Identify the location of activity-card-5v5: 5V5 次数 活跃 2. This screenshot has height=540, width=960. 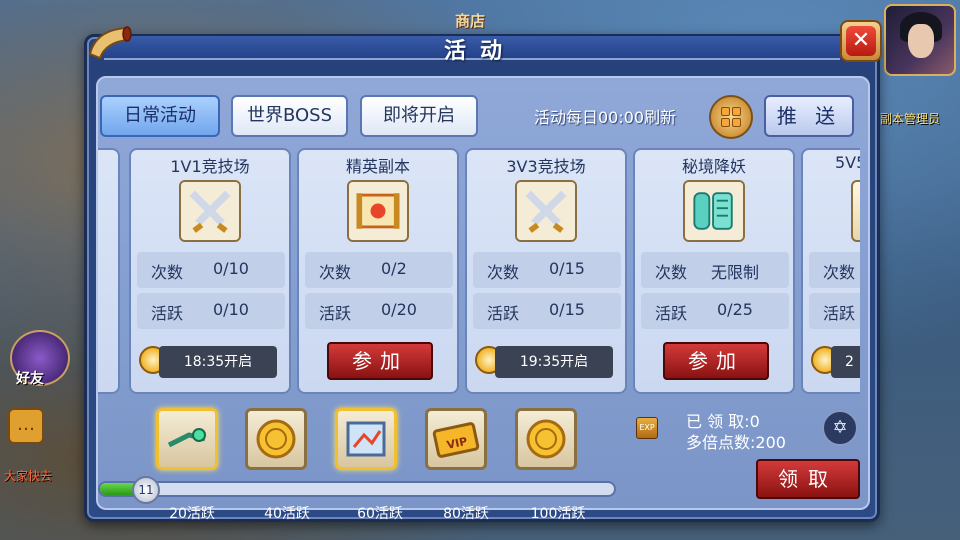
(830, 271).